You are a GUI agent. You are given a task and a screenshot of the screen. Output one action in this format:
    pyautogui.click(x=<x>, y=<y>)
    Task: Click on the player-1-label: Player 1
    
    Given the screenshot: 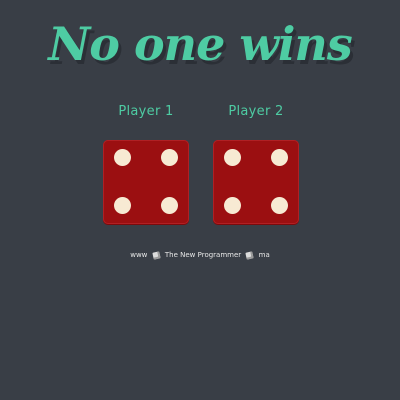 What is the action you would take?
    pyautogui.click(x=146, y=111)
    